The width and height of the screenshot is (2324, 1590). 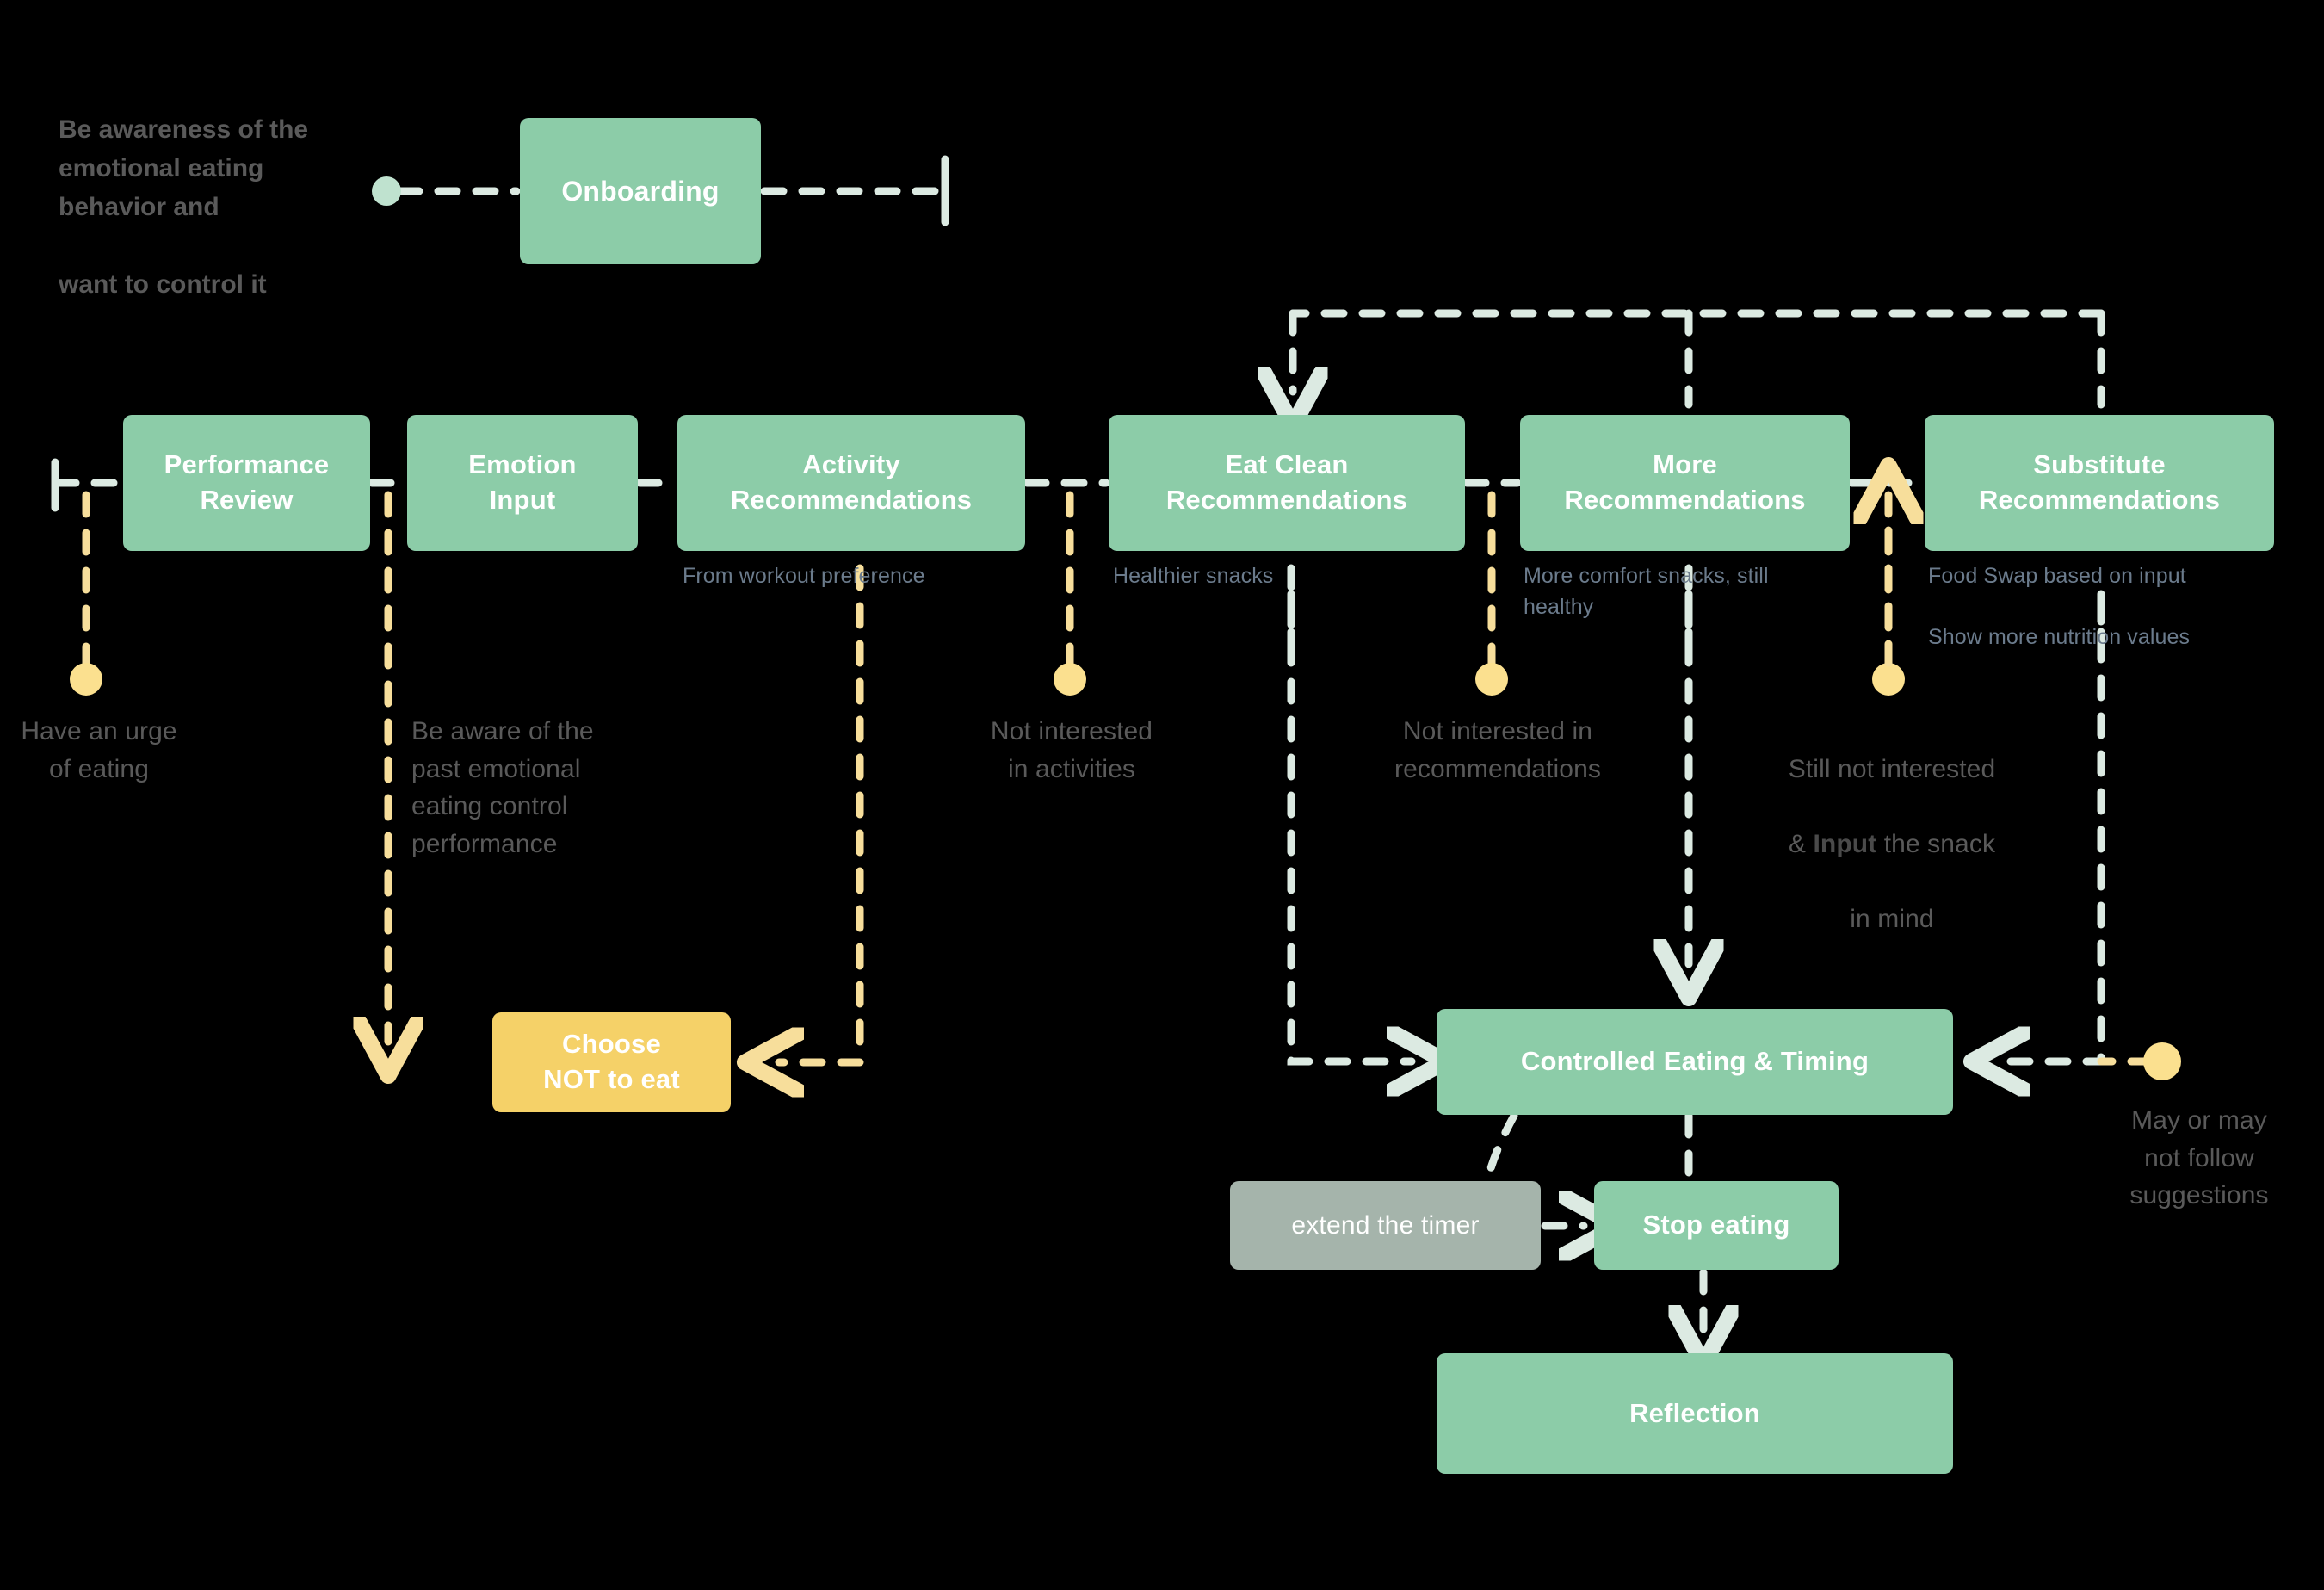 I want to click on node-emotion-input-label: Emotion Input, so click(x=522, y=482).